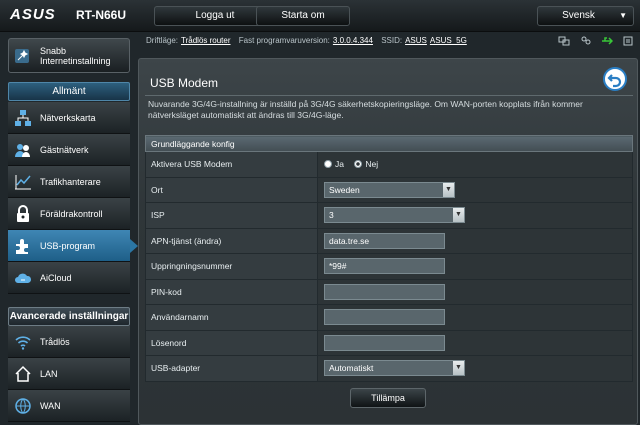 The image size is (640, 425). What do you see at coordinates (23, 374) in the screenshot?
I see `lan-icon` at bounding box center [23, 374].